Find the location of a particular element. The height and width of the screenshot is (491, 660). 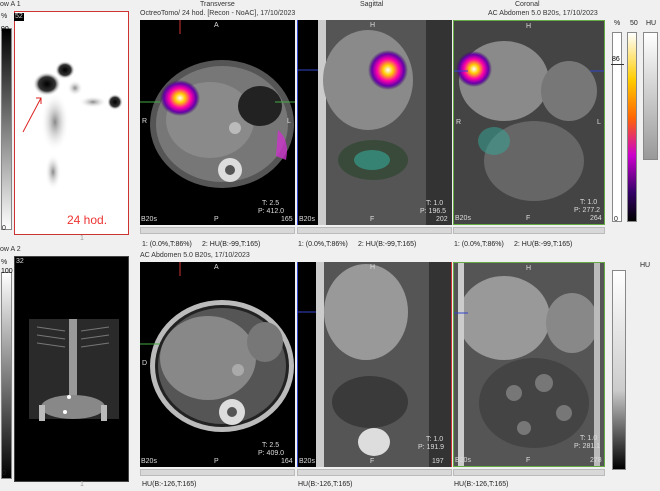

left-panel-1-page: 1 is located at coordinates (82, 238).